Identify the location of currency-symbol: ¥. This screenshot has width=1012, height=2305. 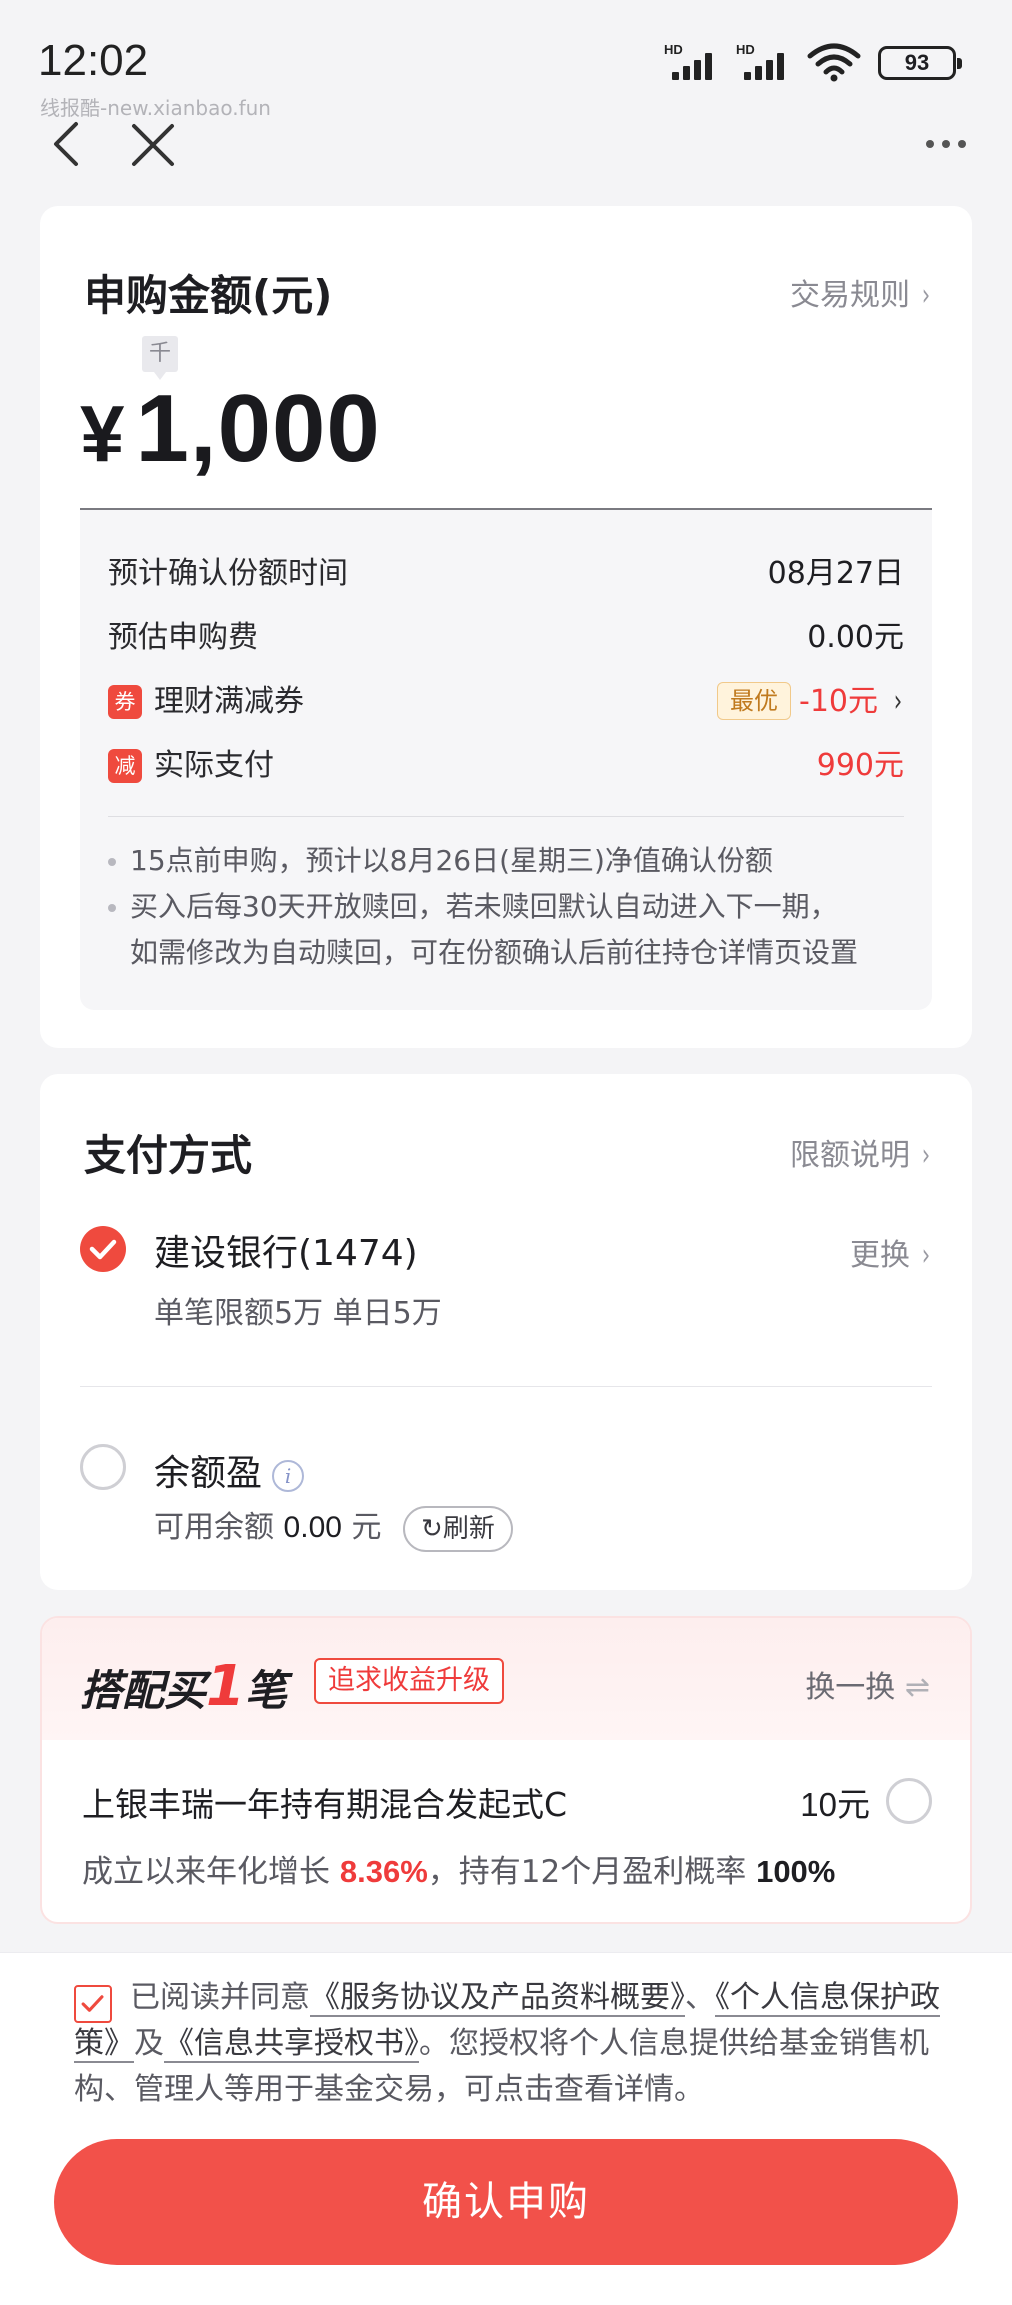
(103, 433).